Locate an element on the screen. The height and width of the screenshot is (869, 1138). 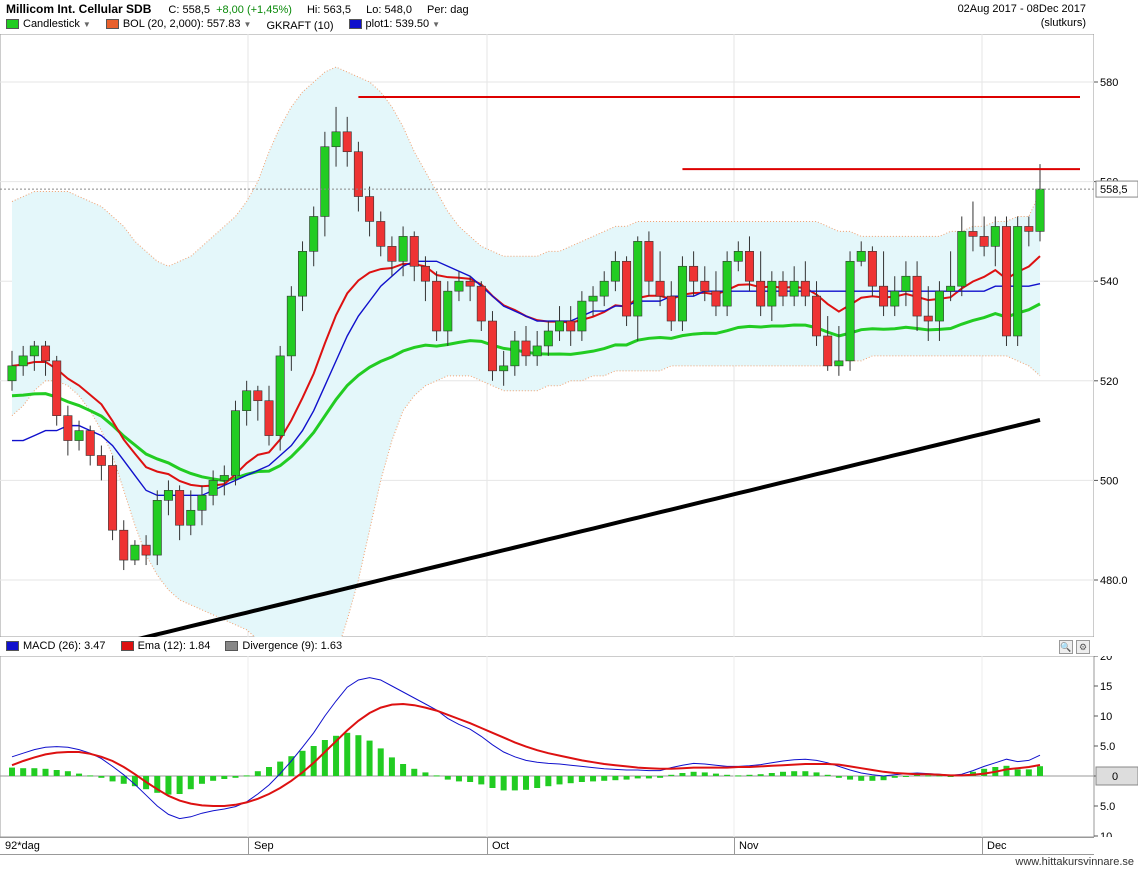
legend-label-candlestick: Candlestick is located at coordinates (51, 24).